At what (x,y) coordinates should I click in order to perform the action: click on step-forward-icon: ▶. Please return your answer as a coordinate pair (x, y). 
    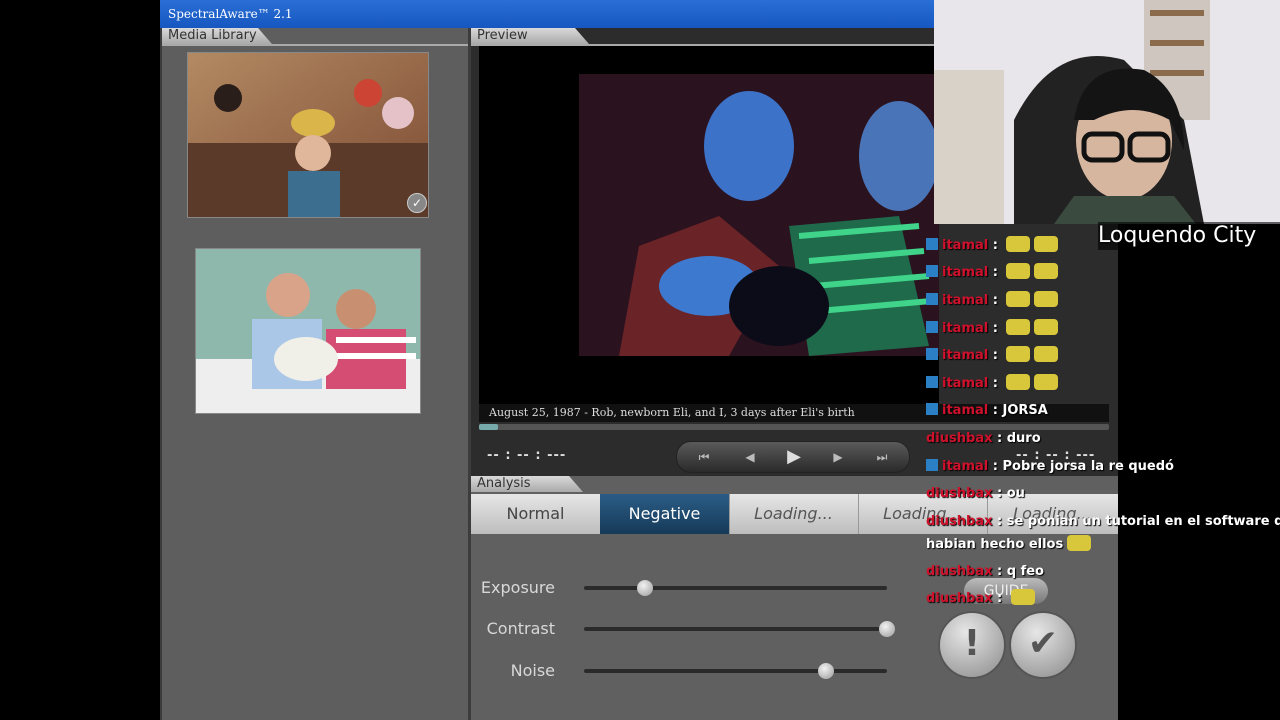
    Looking at the image, I should click on (838, 457).